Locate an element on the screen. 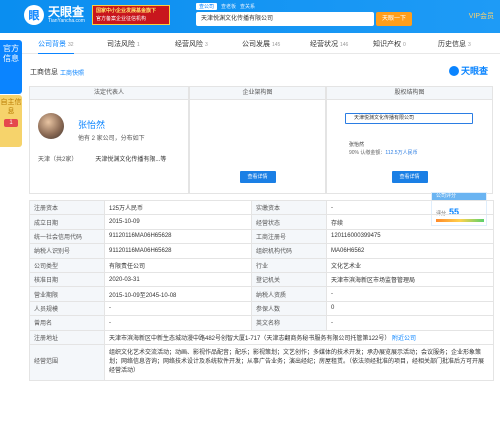  person-desc: 他有 2 家公司，分布如下 is located at coordinates (111, 139).